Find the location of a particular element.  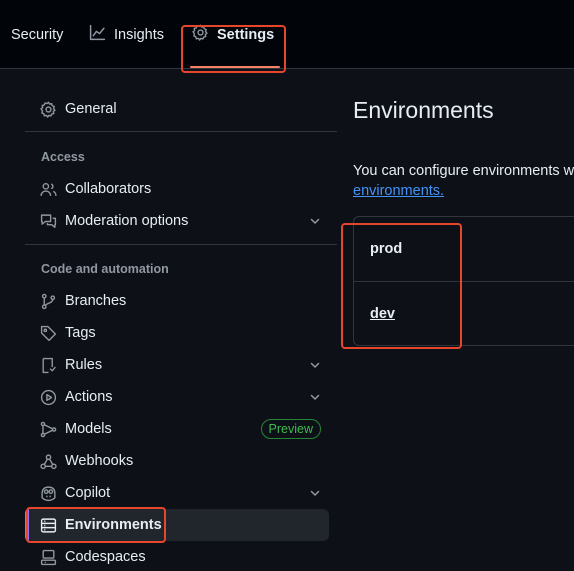

tab-security: Security is located at coordinates (37, 34).